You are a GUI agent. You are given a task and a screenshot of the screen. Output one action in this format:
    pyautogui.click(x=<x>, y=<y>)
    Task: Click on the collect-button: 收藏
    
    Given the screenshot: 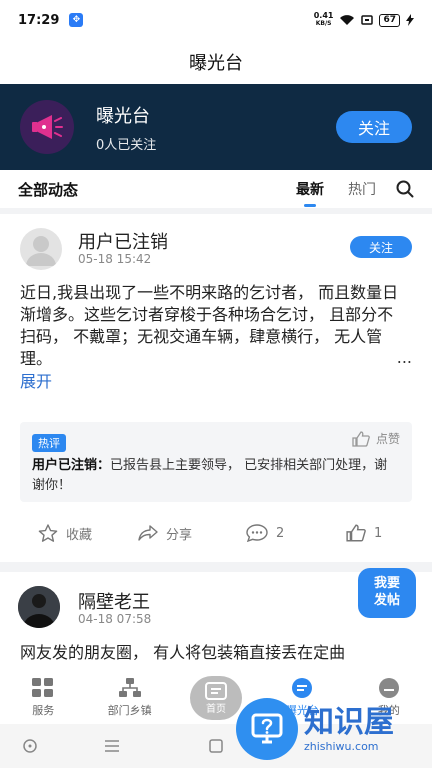 What is the action you would take?
    pyautogui.click(x=65, y=533)
    